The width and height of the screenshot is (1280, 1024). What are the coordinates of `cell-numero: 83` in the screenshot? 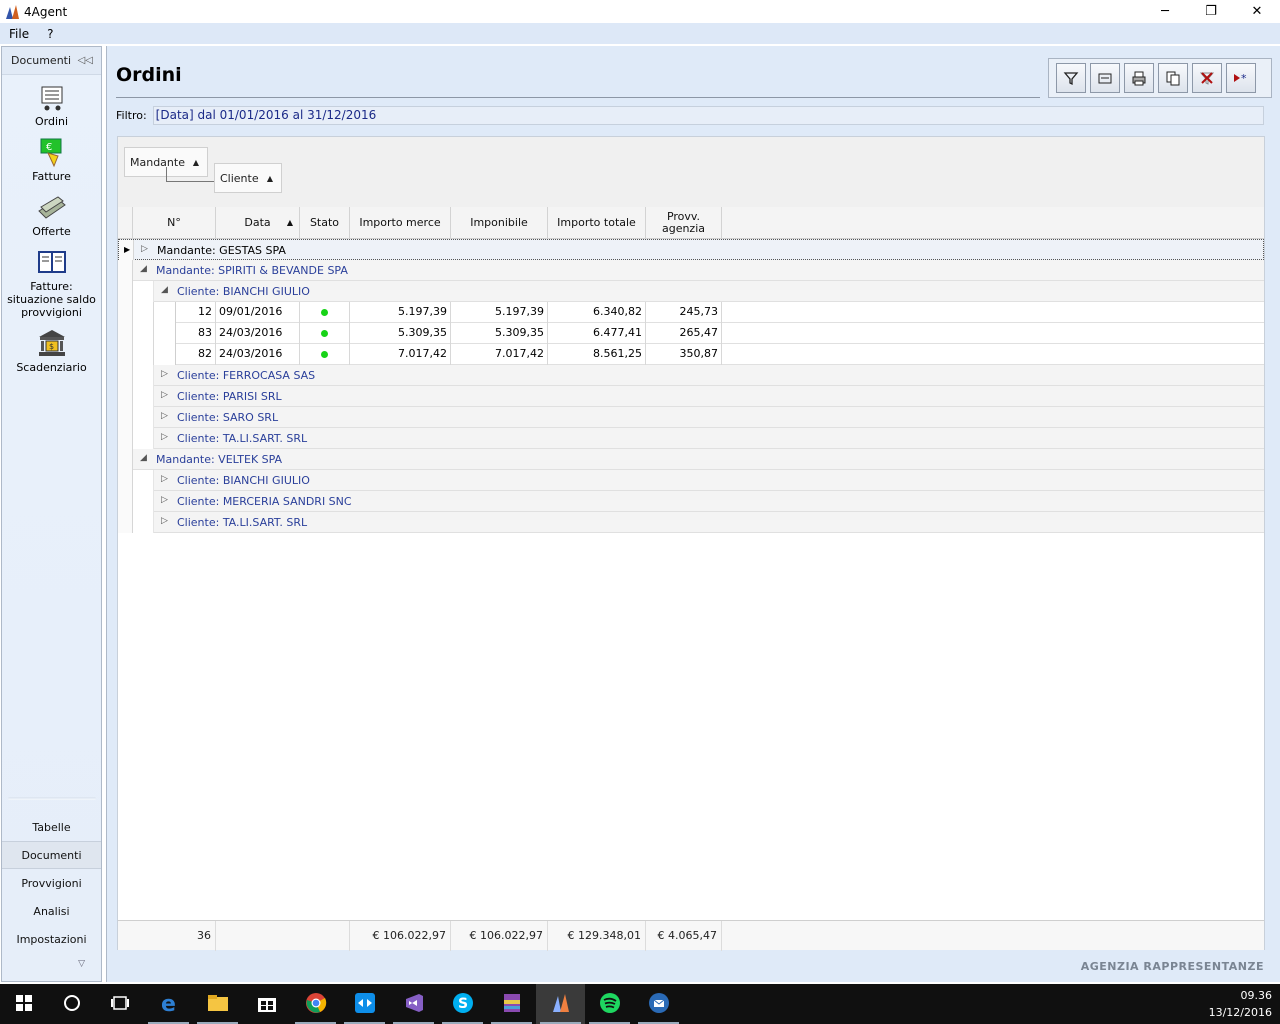 It's located at (196, 333).